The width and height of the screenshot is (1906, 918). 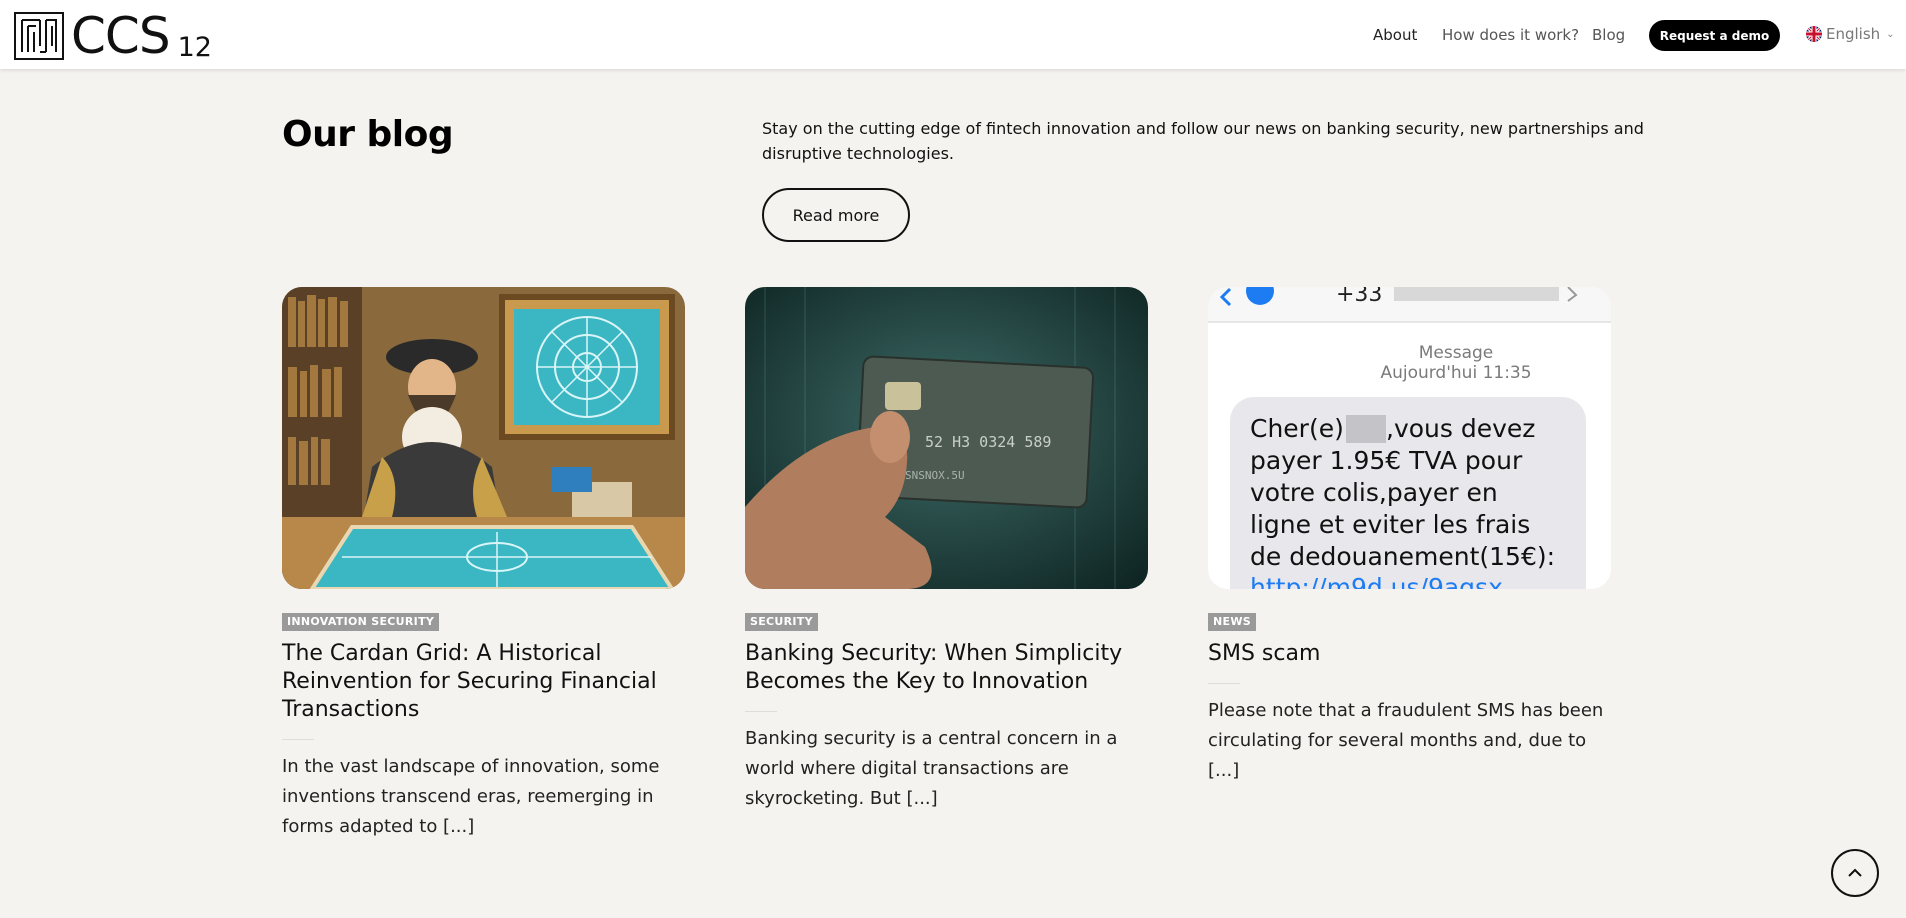 I want to click on scroll-to-top-button, so click(x=1855, y=873).